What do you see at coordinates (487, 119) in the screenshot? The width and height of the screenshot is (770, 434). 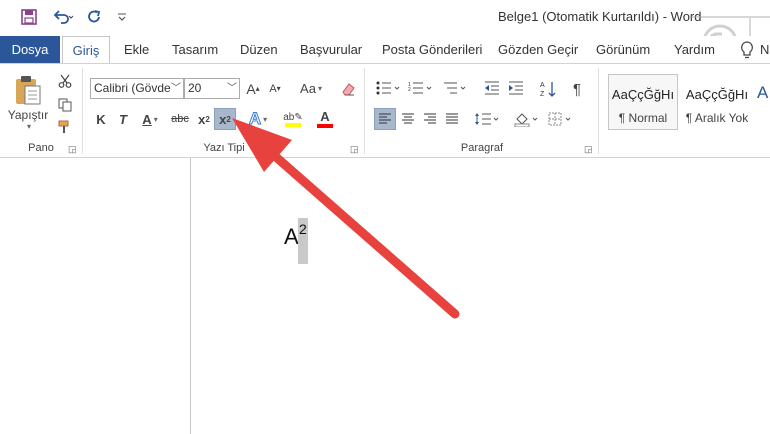 I see `line-spacing-icon` at bounding box center [487, 119].